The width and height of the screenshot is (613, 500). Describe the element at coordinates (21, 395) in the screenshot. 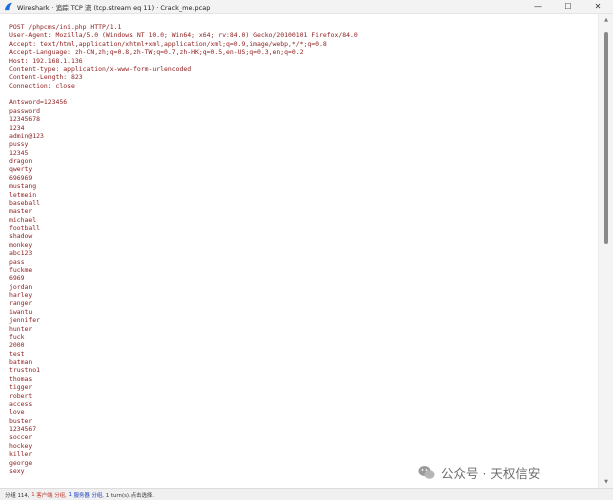

I see `body-line: robert` at that location.